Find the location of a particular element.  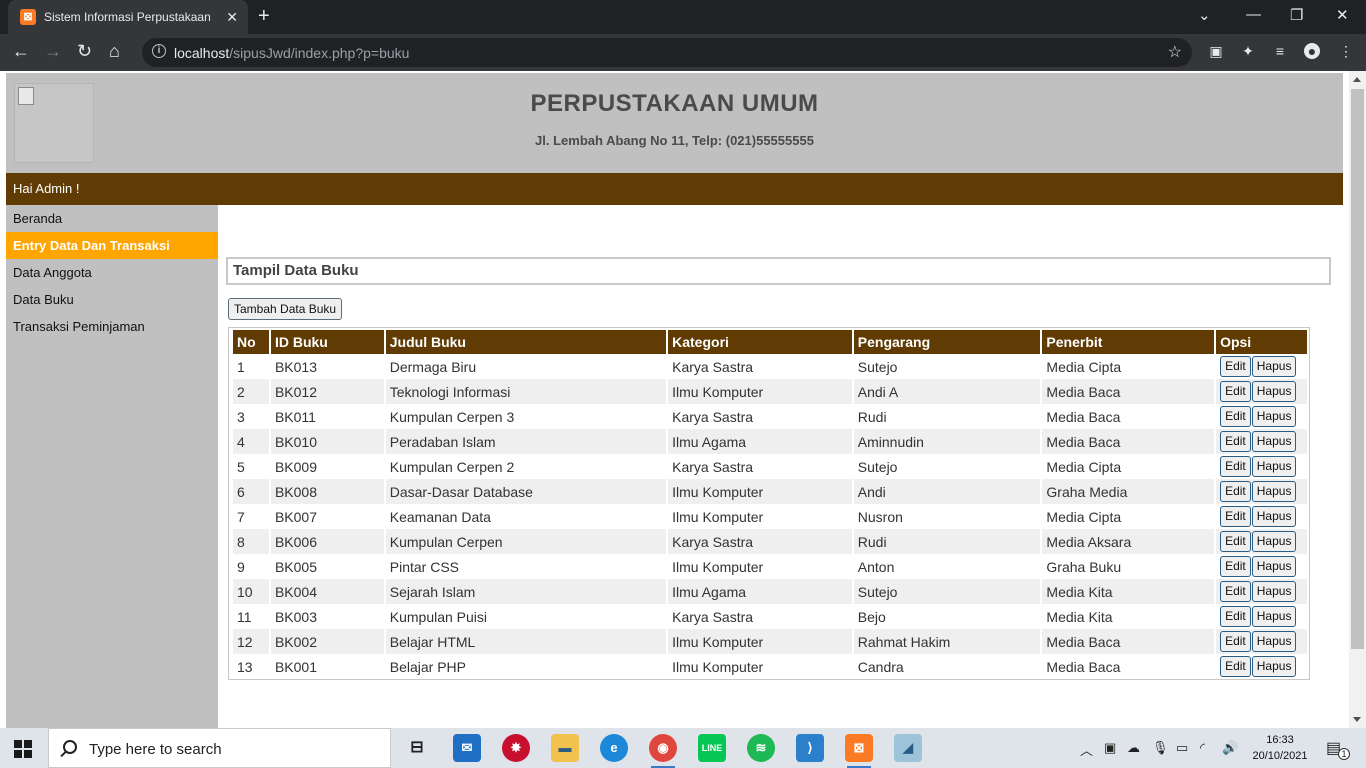

puzzle-icon: ✦ is located at coordinates (1248, 51).